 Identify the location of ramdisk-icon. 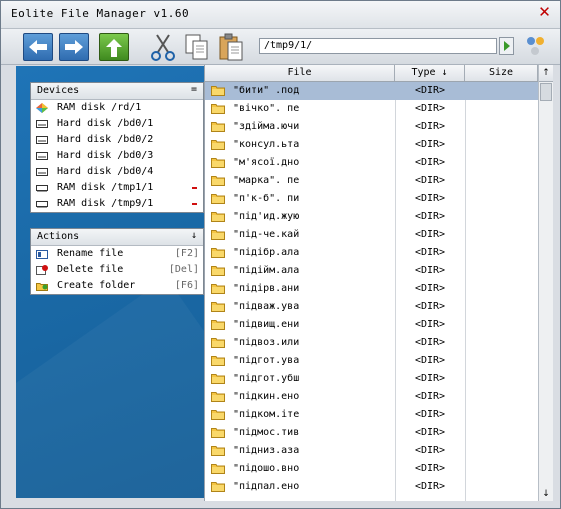
(42, 204).